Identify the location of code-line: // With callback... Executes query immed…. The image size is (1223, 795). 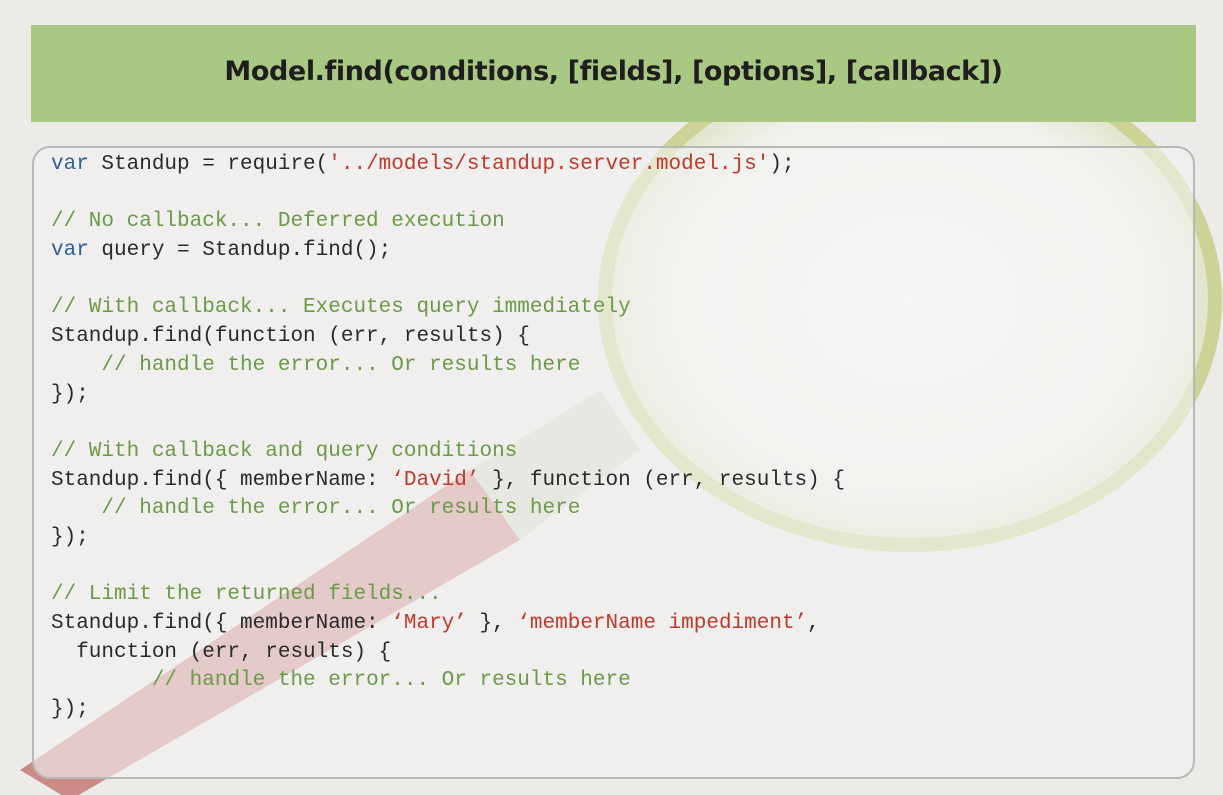
(448, 308).